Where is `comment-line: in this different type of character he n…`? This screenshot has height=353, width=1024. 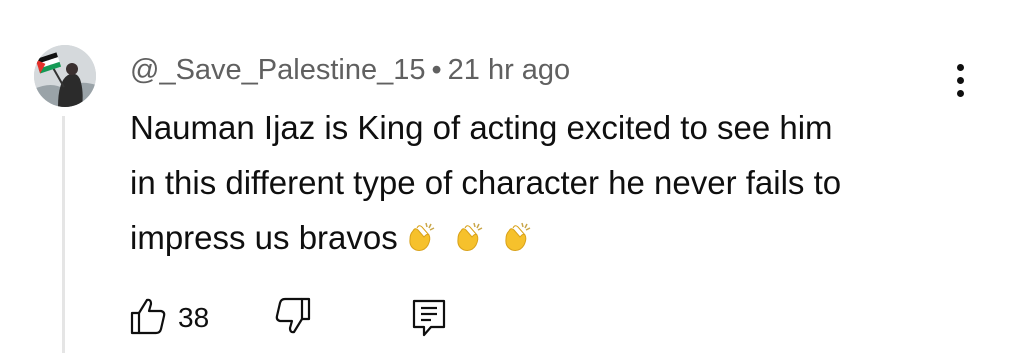
comment-line: in this different type of character he n… is located at coordinates (486, 182).